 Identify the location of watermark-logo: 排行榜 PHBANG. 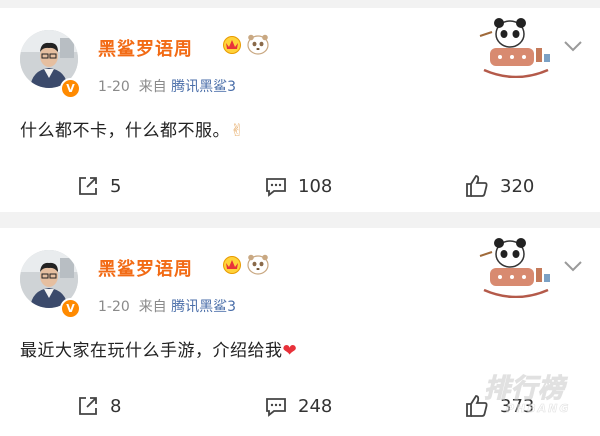
(533, 394).